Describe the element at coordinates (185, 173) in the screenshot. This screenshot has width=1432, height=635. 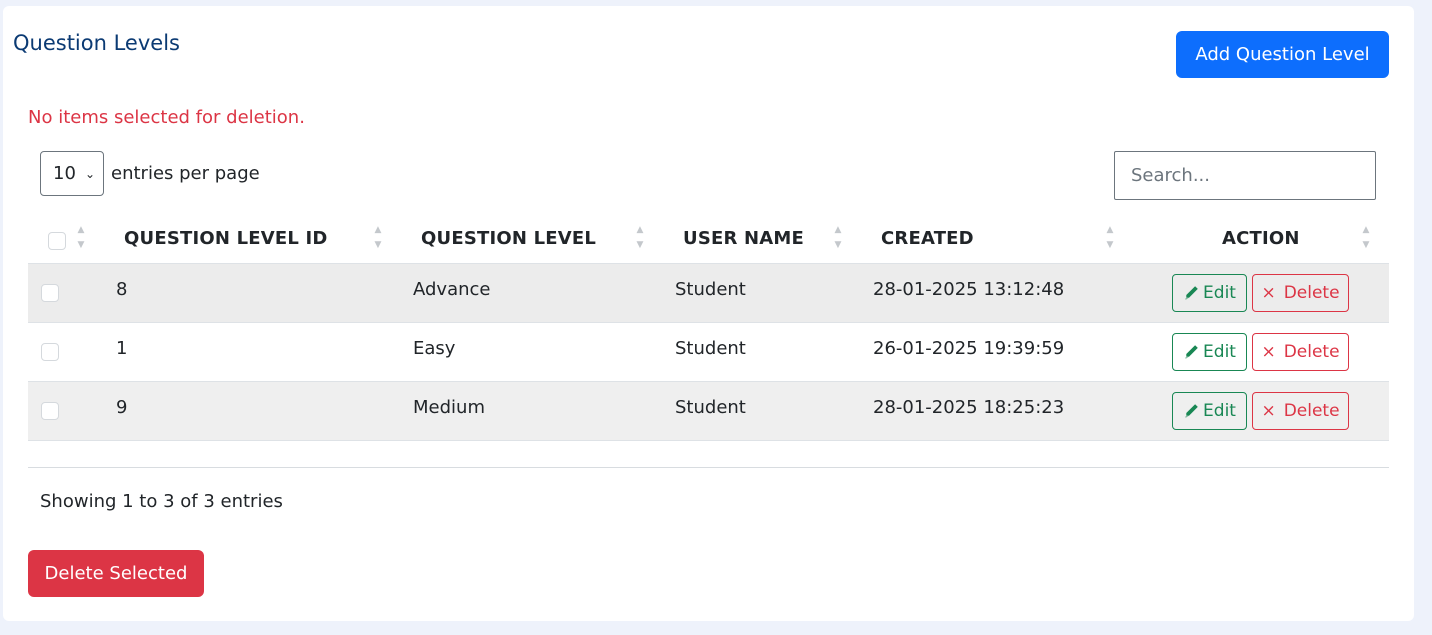
I see `entries-per-page-label: entries per page` at that location.